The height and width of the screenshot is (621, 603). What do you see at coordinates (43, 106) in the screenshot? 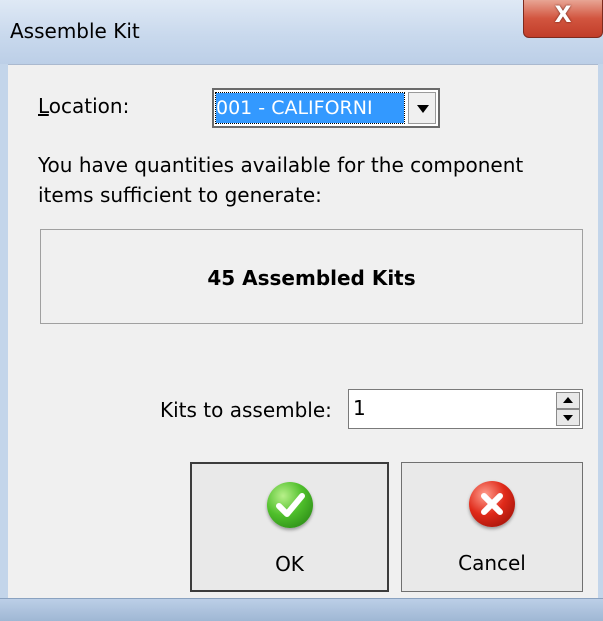
I see `location-label-accelerator: L` at bounding box center [43, 106].